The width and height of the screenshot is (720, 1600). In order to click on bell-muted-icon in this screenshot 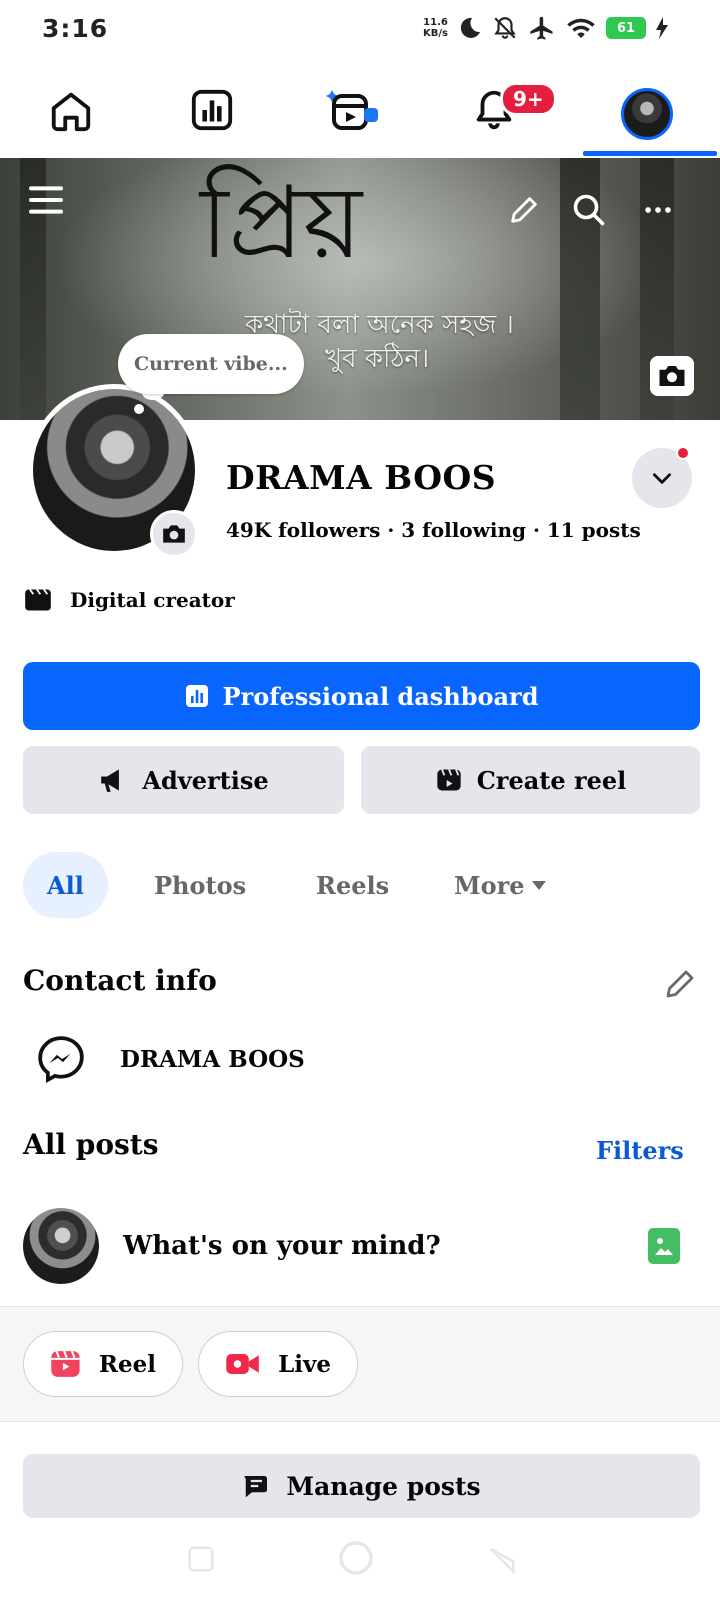, I will do `click(505, 28)`.